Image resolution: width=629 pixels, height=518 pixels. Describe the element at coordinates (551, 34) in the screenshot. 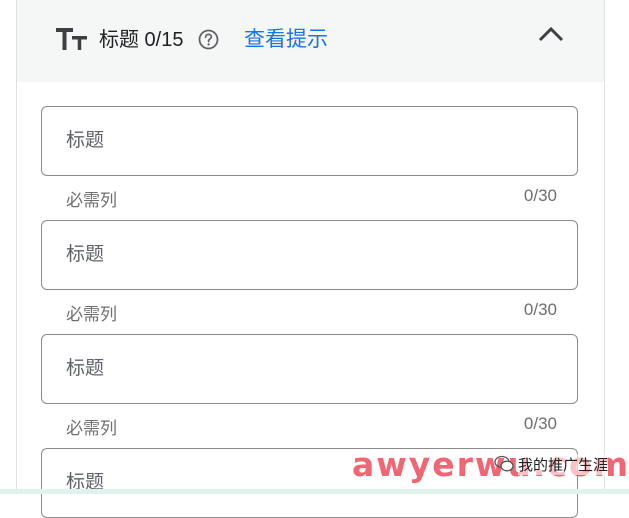

I see `chevron-up-icon` at that location.